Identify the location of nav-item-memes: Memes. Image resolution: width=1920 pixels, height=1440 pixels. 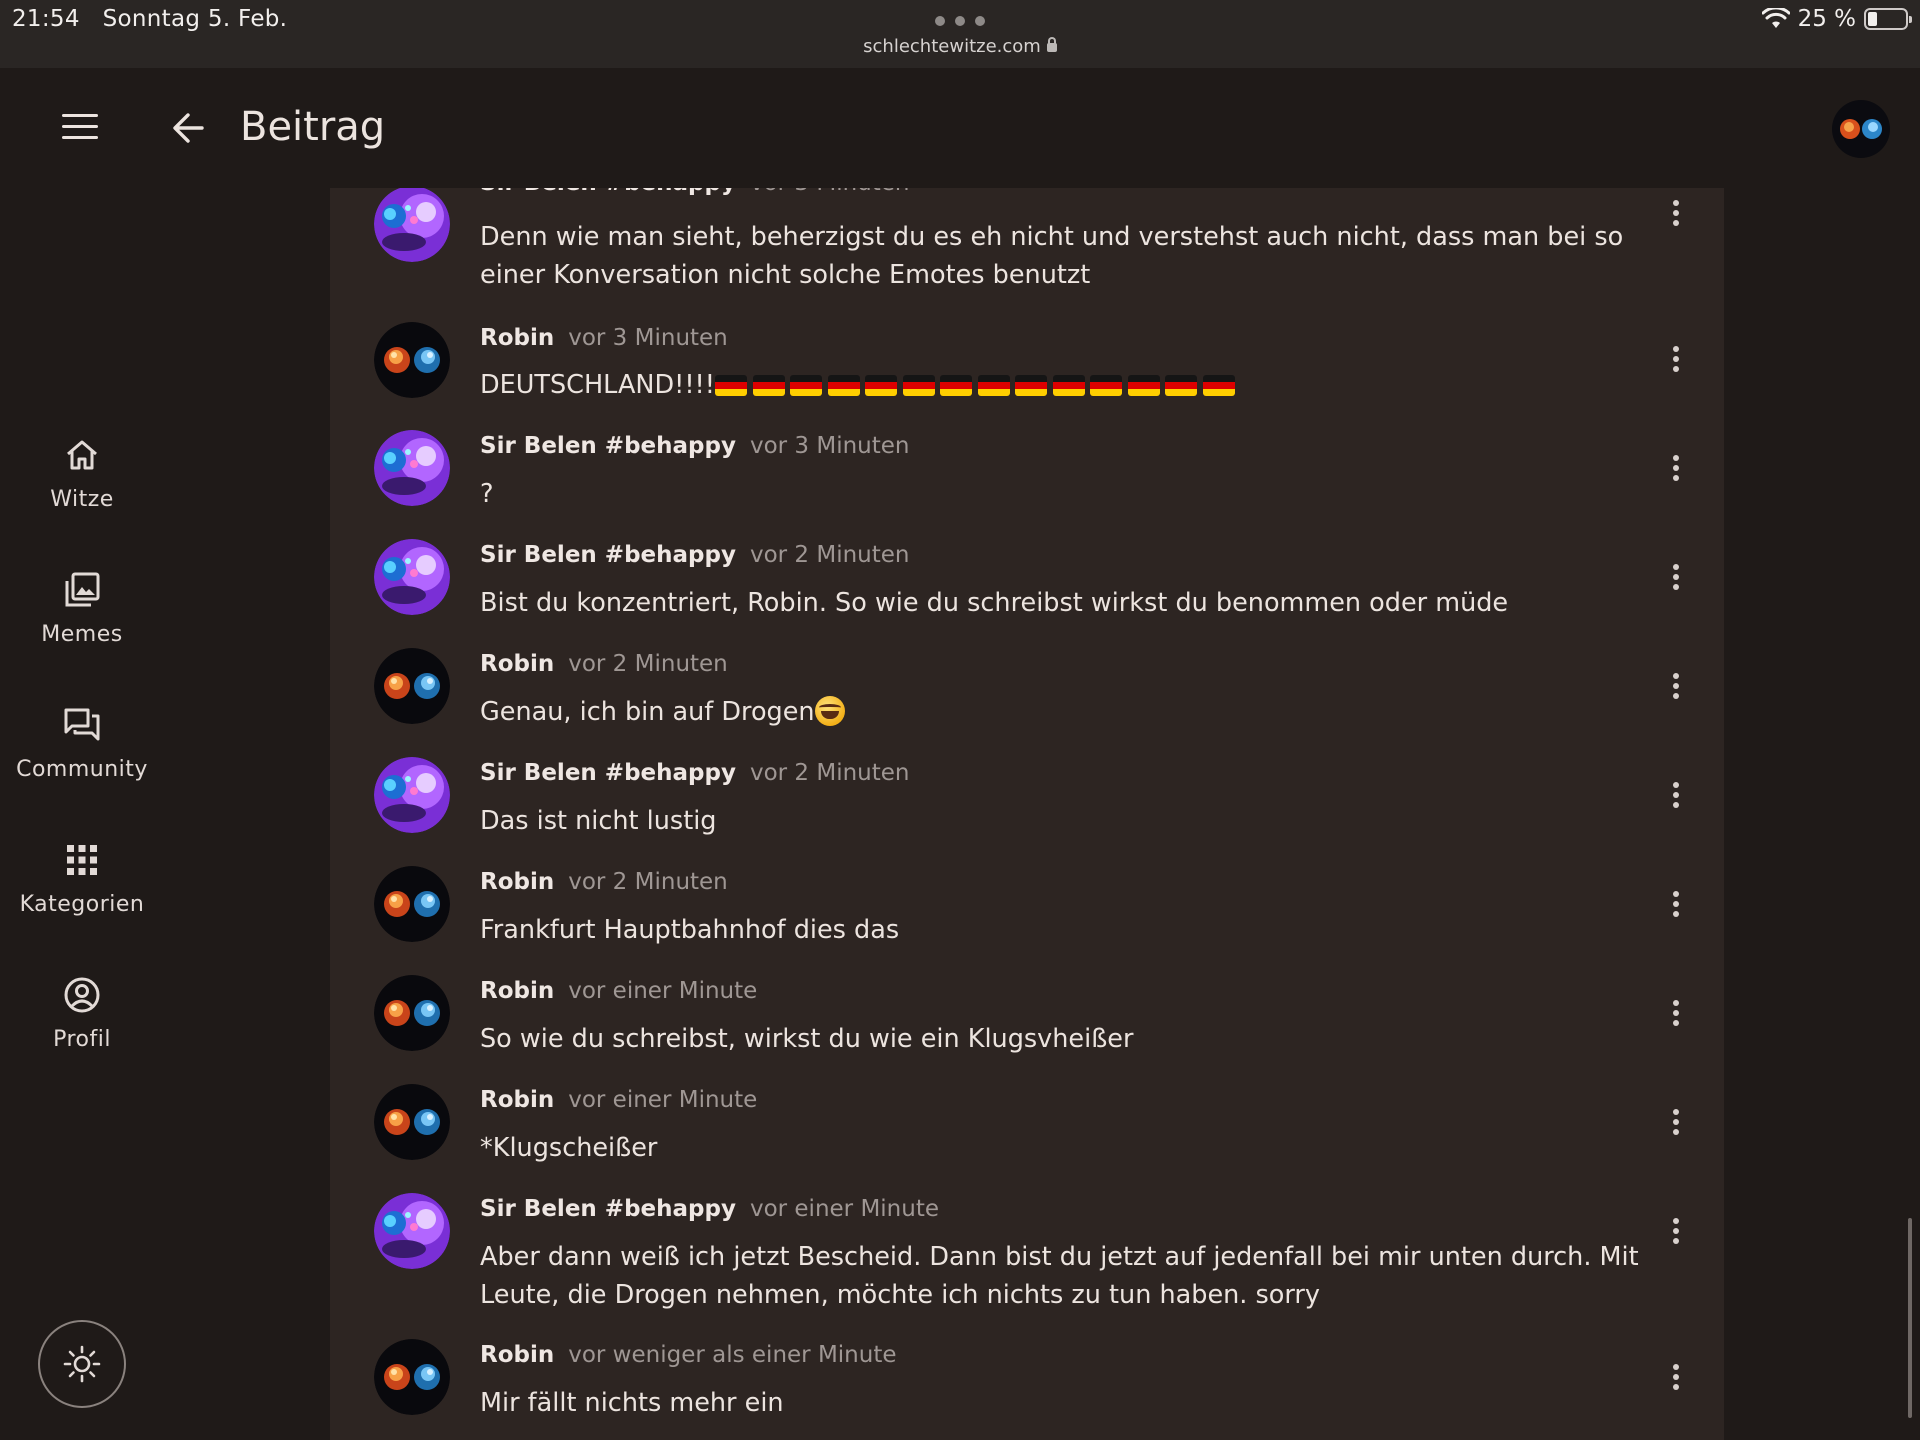
(82, 608).